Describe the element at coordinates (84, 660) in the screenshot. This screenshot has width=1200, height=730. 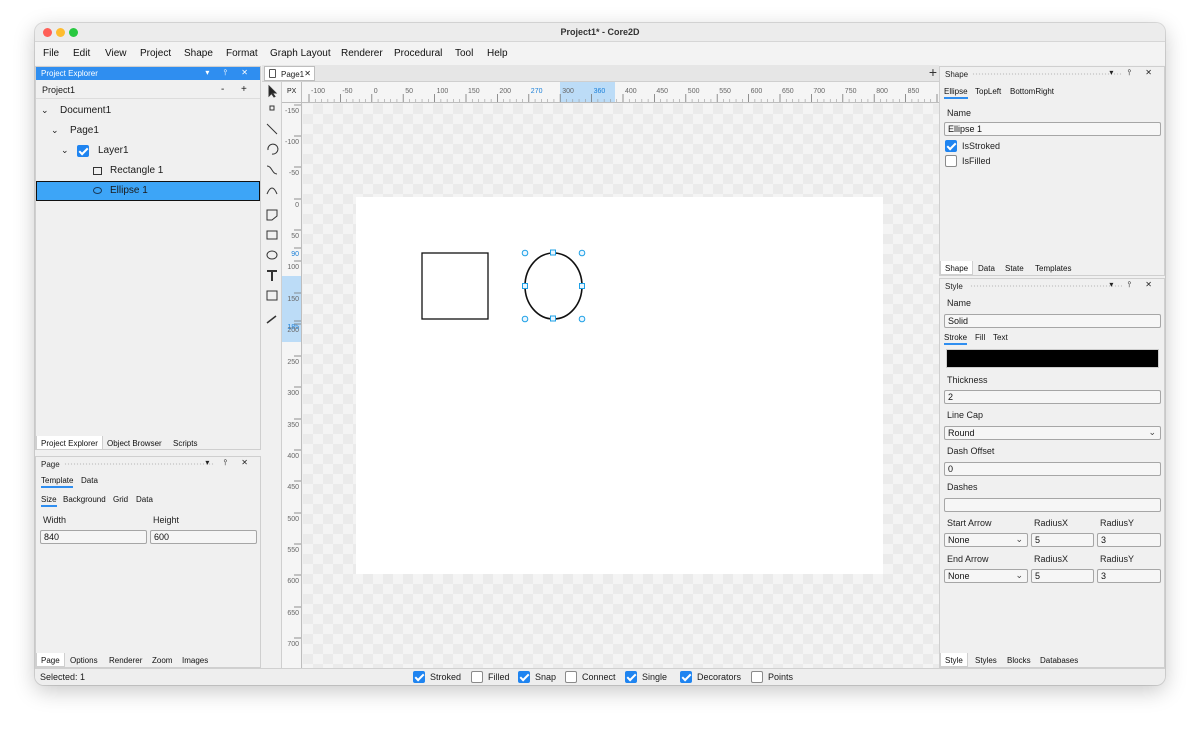
I see `tab-options: Options` at that location.